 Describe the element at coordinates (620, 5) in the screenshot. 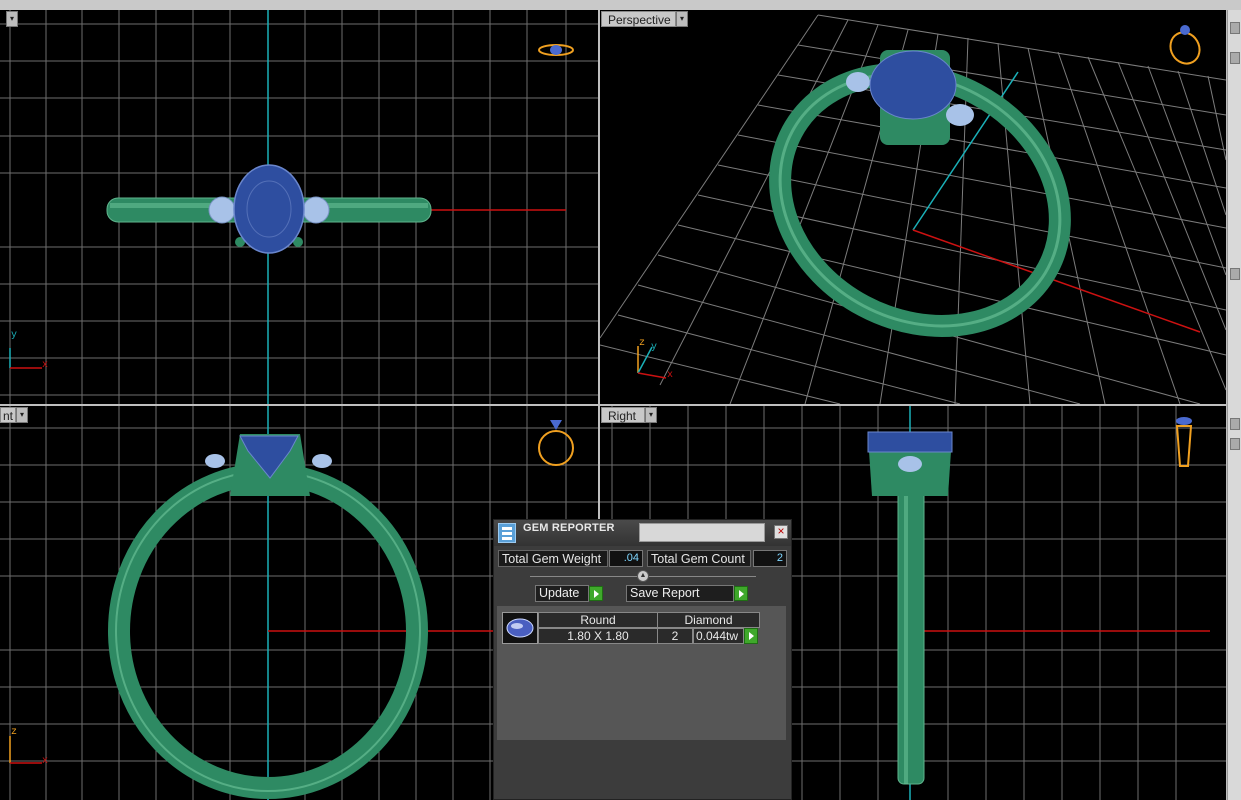

I see `top-strip` at that location.